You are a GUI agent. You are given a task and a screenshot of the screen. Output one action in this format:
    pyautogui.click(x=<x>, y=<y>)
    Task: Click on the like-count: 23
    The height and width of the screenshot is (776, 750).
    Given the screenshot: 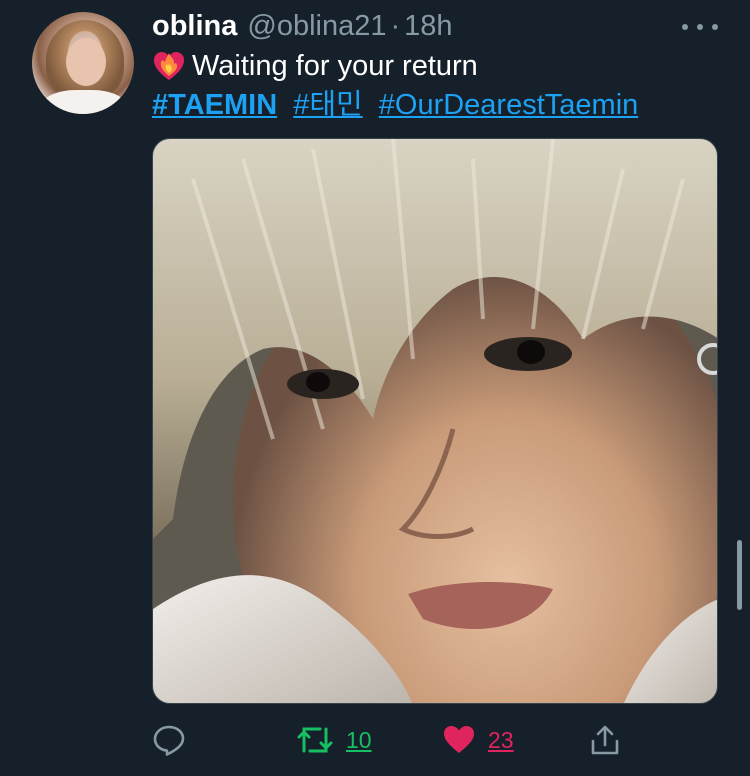 What is the action you would take?
    pyautogui.click(x=501, y=740)
    